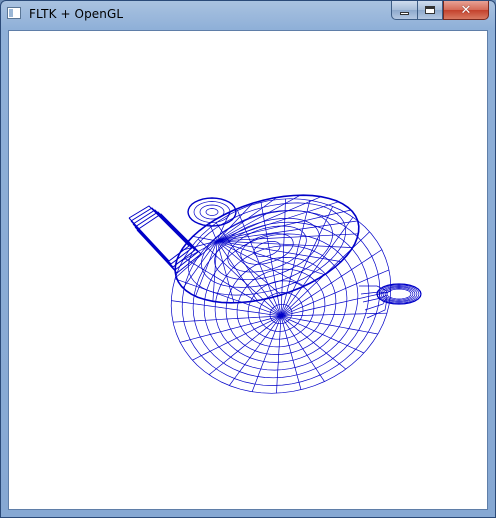  I want to click on maximize-icon, so click(430, 10).